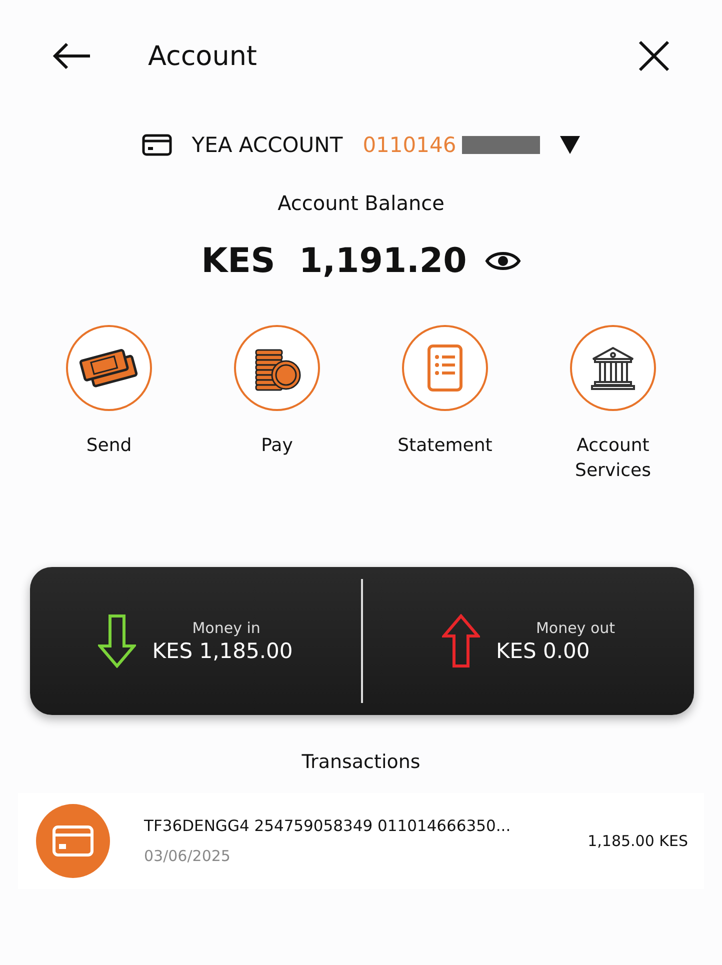  What do you see at coordinates (570, 145) in the screenshot?
I see `dropdown-caret-icon` at bounding box center [570, 145].